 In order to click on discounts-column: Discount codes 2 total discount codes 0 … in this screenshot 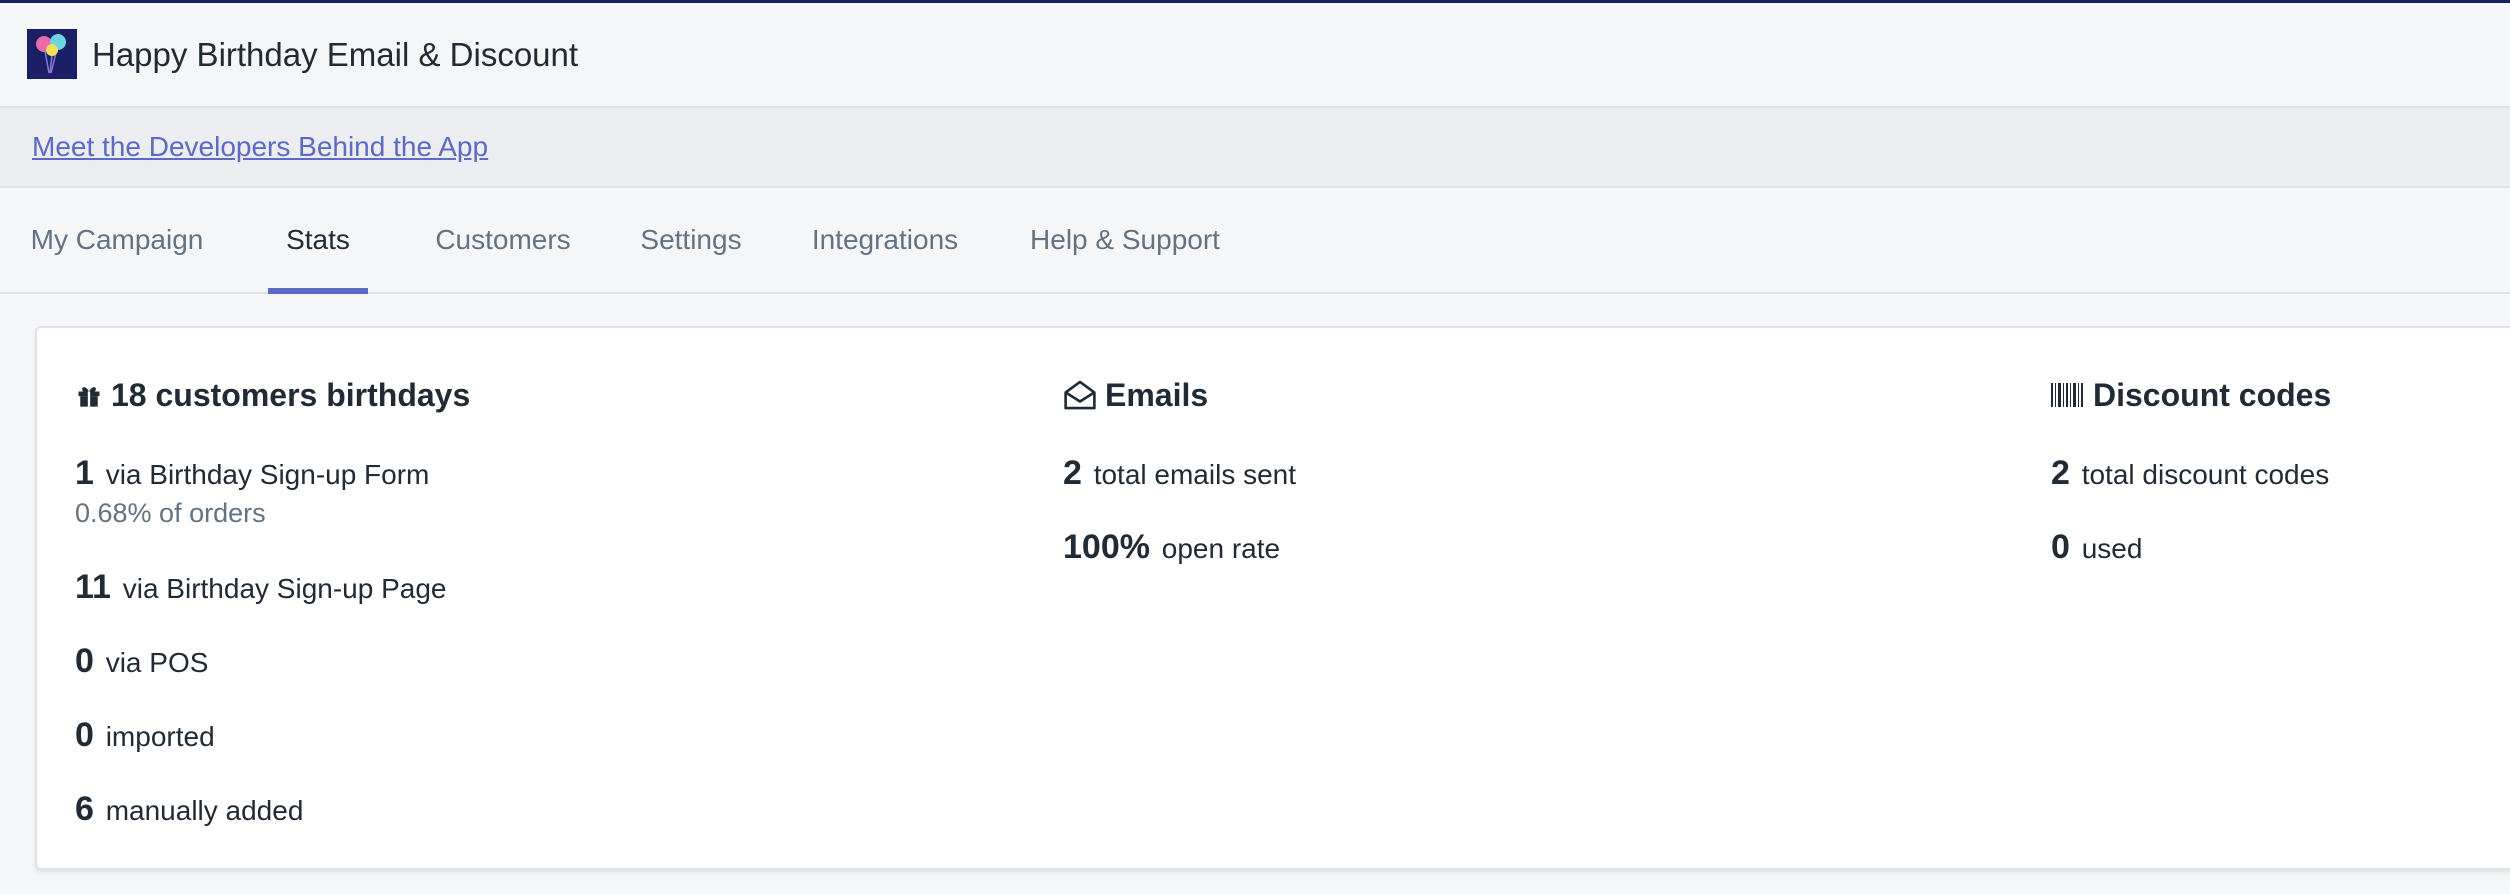, I will do `click(2276, 469)`.